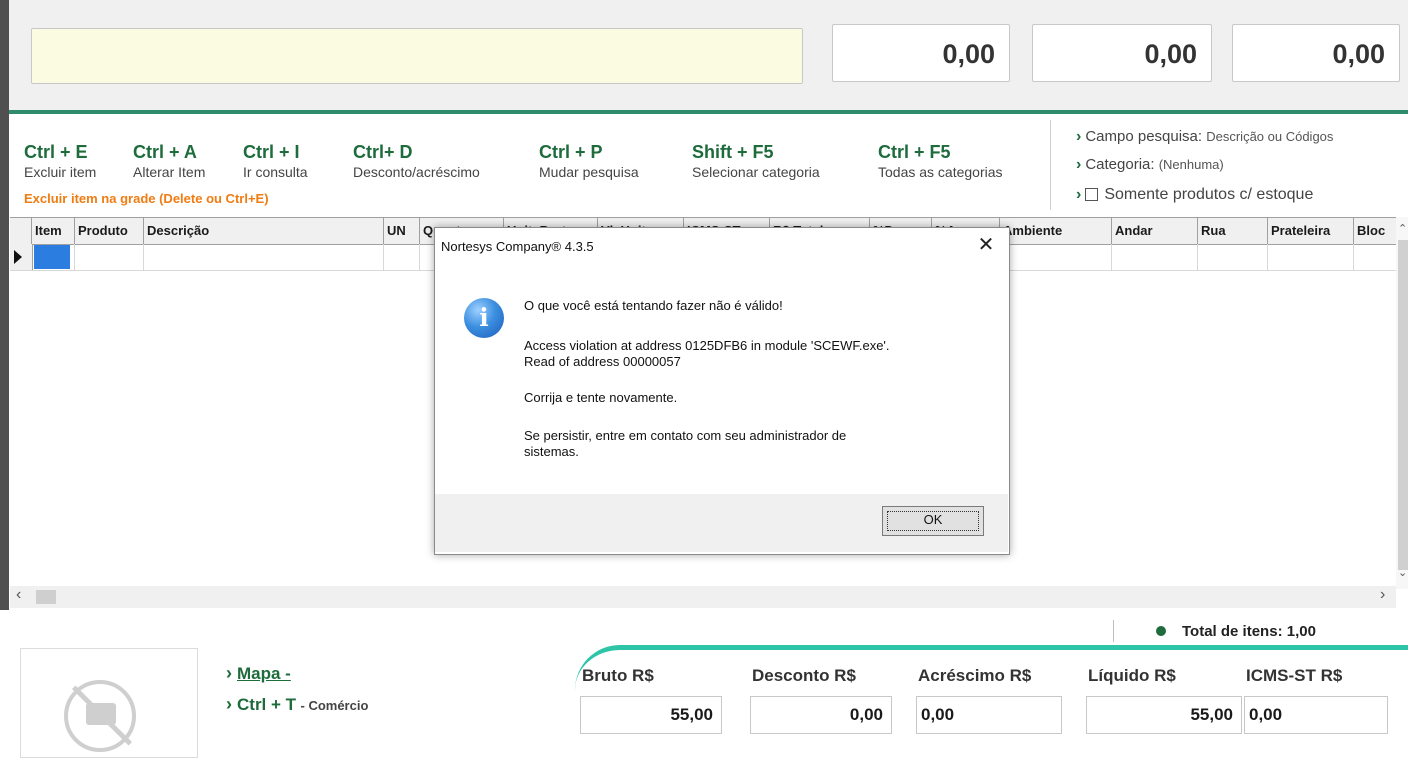  Describe the element at coordinates (1164, 715) in the screenshot. I see `liquido-field: 55,00` at that location.